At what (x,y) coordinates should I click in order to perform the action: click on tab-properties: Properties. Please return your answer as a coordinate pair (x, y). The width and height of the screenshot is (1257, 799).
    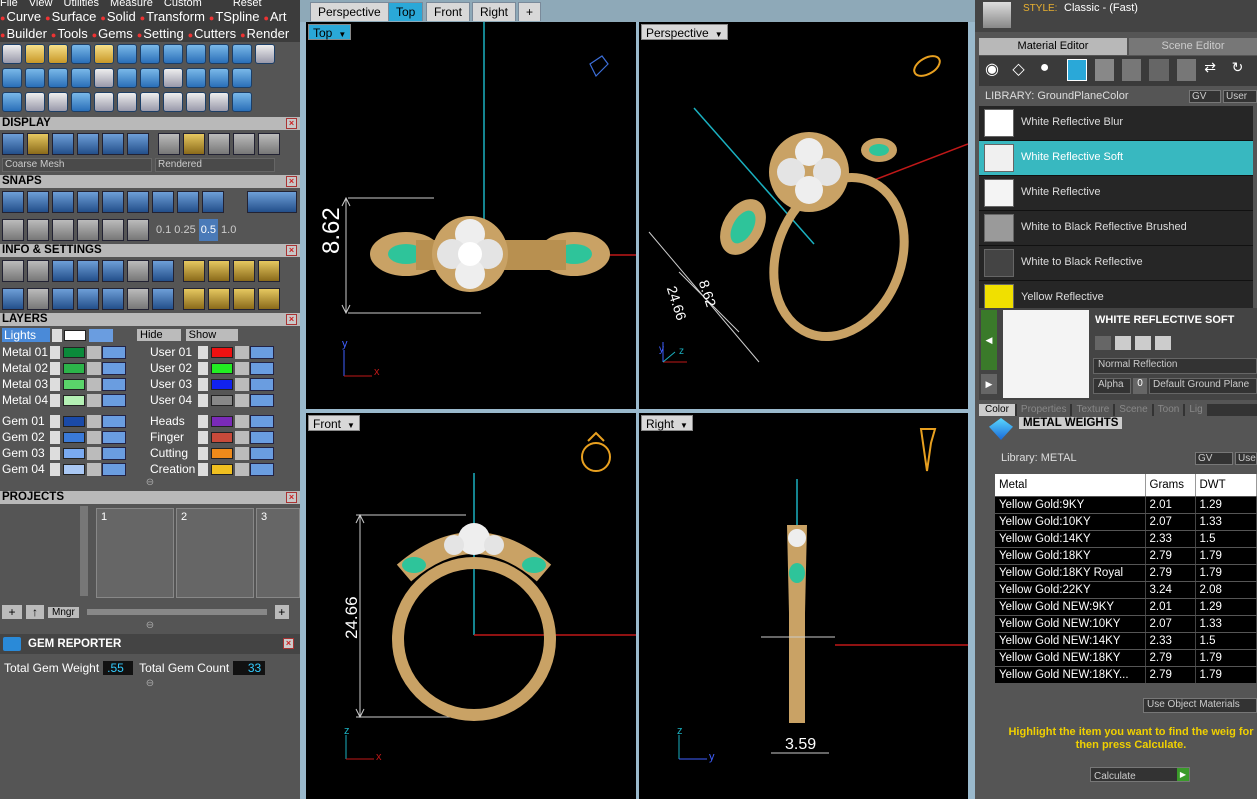
    Looking at the image, I should click on (1043, 410).